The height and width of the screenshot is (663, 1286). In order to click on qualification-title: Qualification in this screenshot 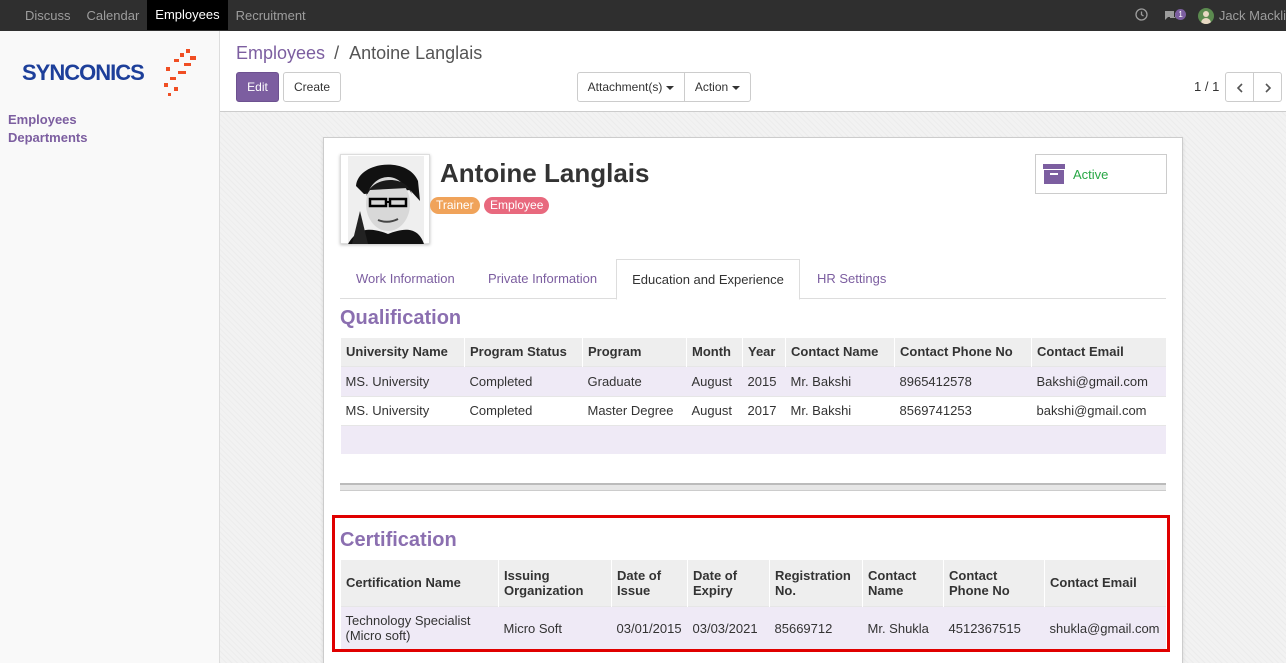, I will do `click(401, 318)`.